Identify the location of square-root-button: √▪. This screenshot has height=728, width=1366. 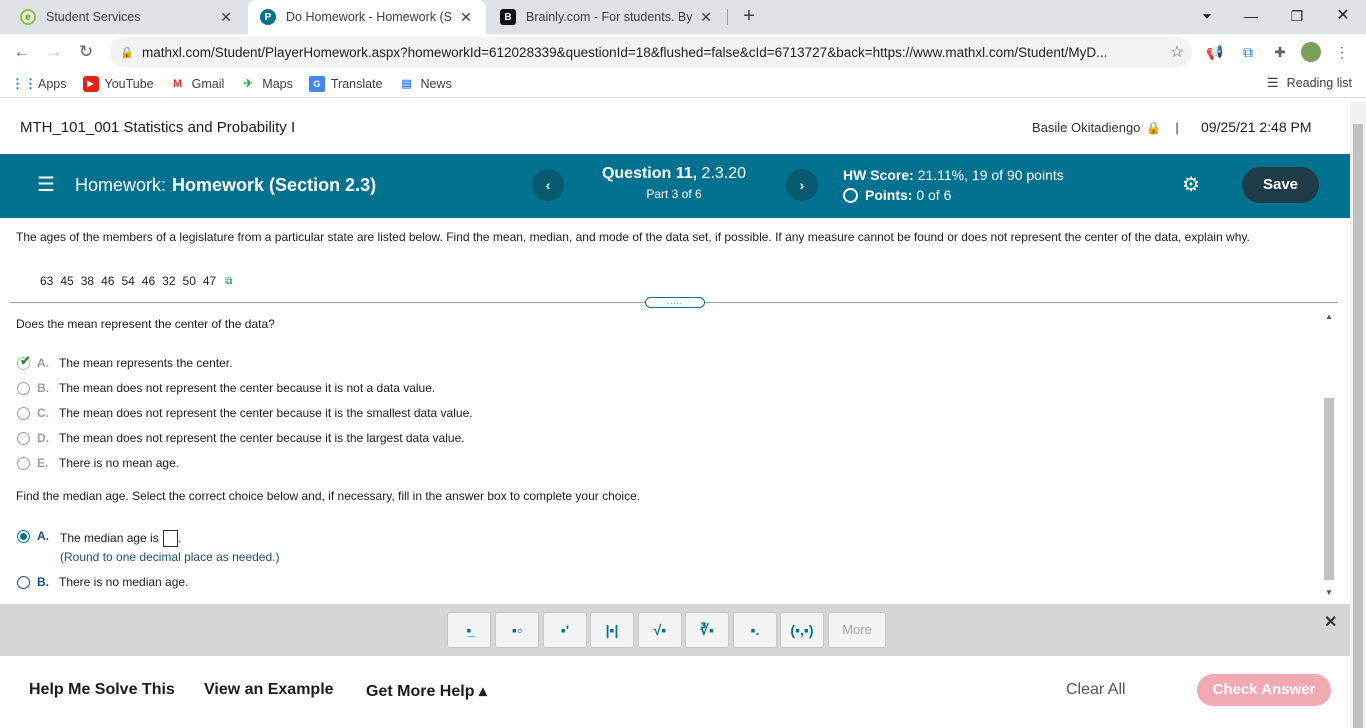
(660, 630).